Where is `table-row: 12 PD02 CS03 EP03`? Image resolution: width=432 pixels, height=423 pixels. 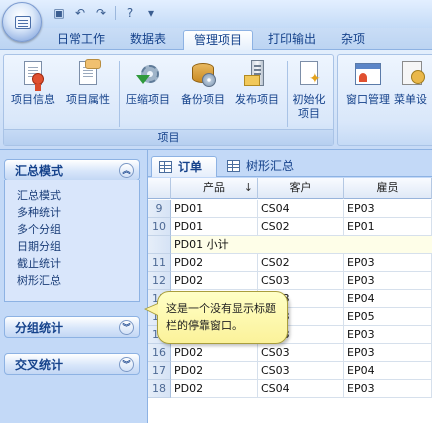 table-row: 12 PD02 CS03 EP03 is located at coordinates (290, 281).